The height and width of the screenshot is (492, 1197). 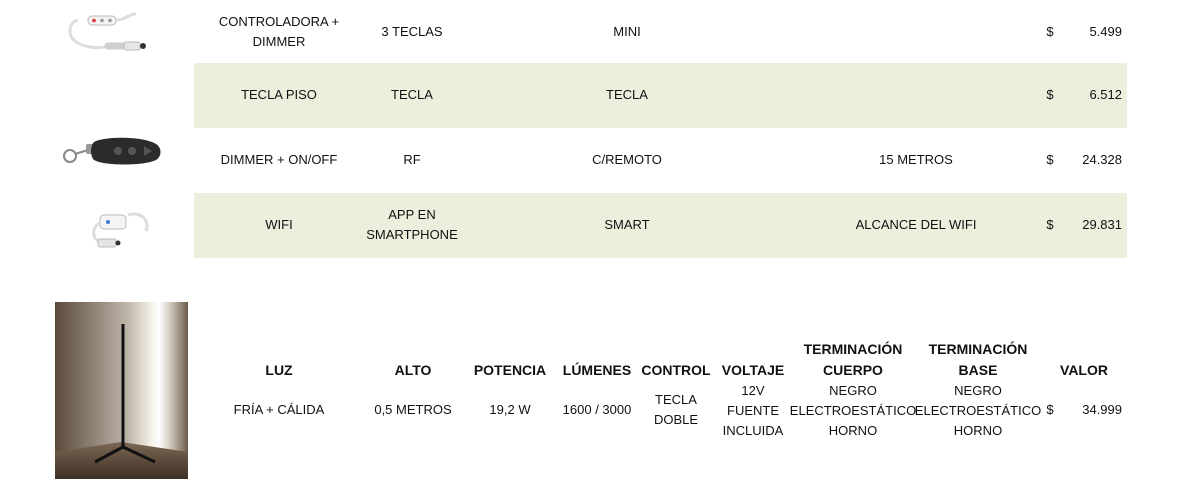 I want to click on led-controller-image, so click(x=111, y=33).